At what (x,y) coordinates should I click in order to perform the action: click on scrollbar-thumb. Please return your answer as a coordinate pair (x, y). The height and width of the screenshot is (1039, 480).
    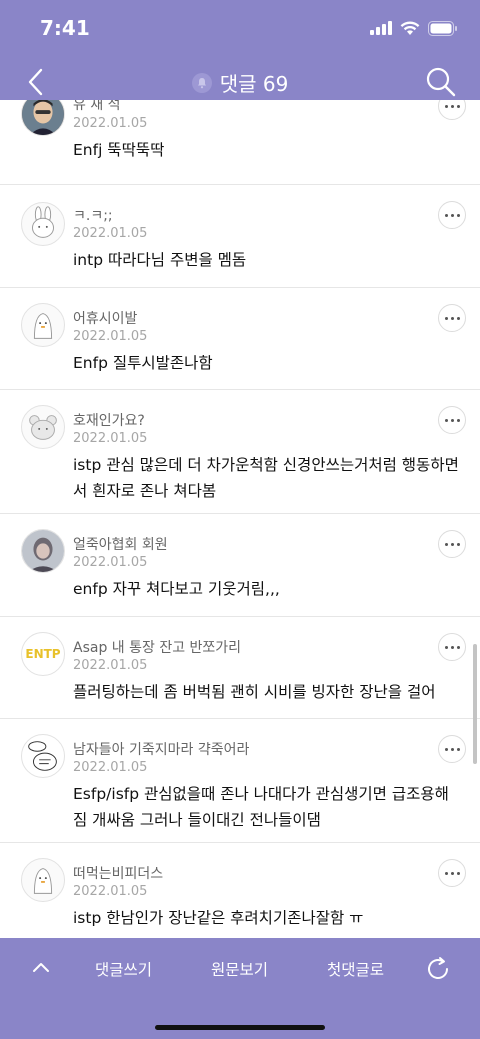
    Looking at the image, I should click on (475, 704).